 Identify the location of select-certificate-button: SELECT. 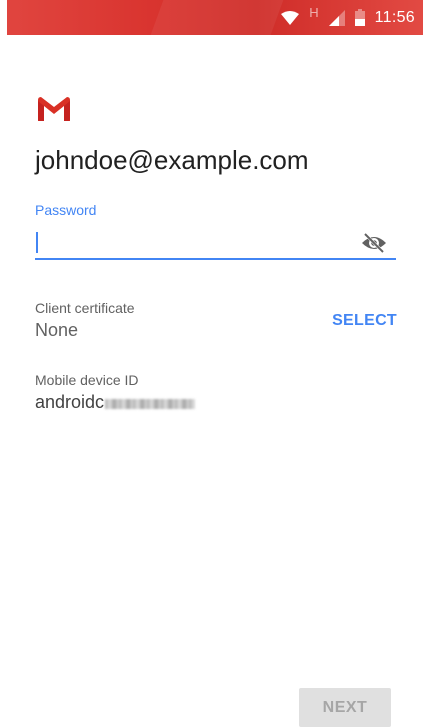
(364, 321).